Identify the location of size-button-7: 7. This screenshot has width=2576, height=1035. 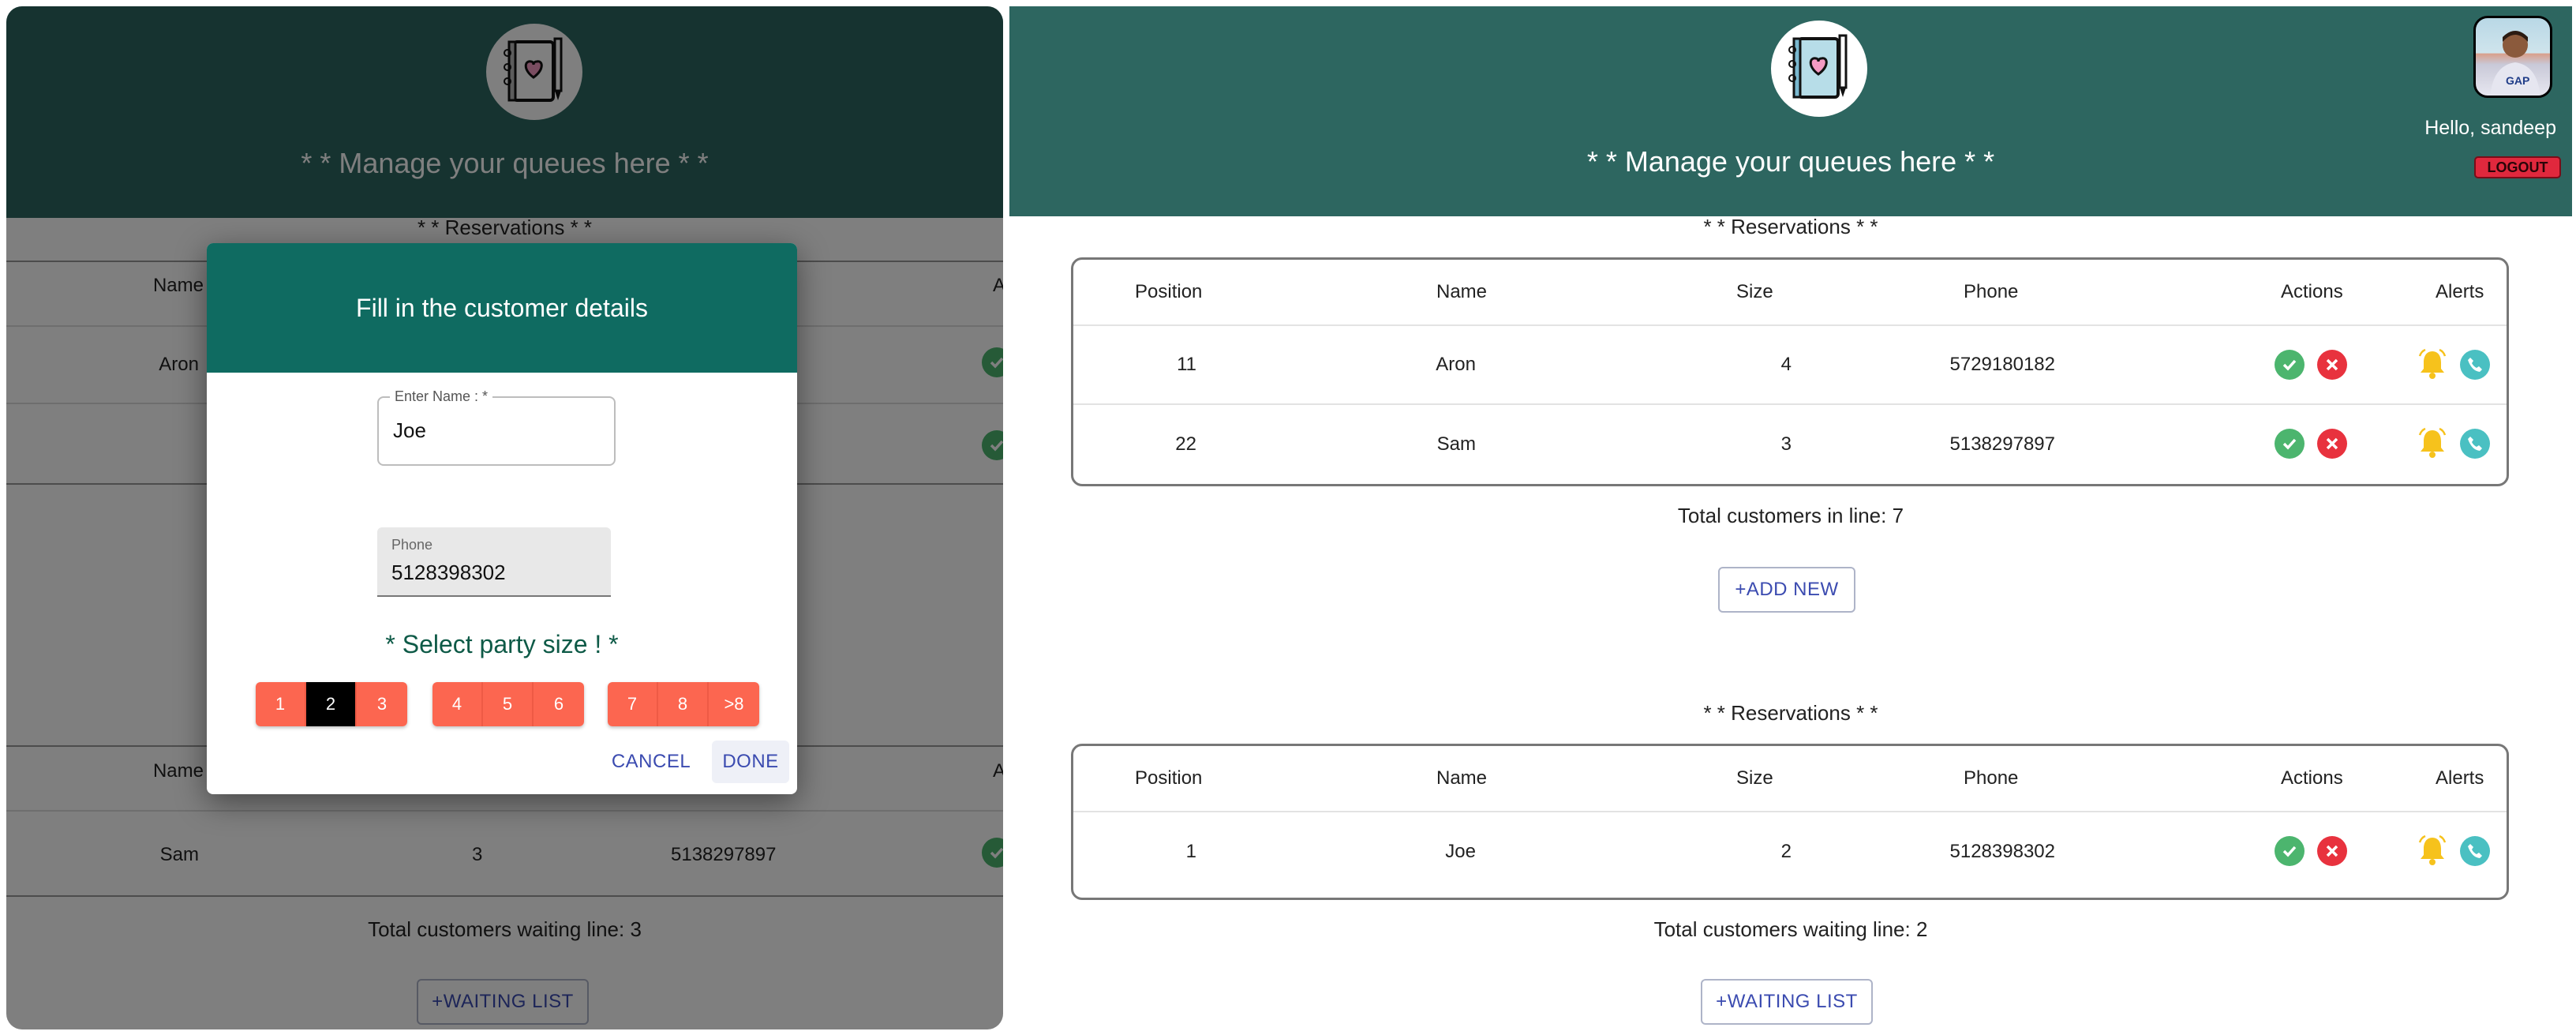
(633, 704).